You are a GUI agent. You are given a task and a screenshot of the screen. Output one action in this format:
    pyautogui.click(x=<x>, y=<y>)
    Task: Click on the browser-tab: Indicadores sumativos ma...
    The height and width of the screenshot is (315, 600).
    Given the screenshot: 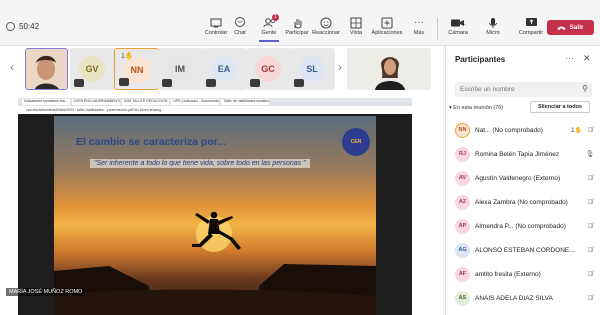 What is the action you would take?
    pyautogui.click(x=46, y=102)
    